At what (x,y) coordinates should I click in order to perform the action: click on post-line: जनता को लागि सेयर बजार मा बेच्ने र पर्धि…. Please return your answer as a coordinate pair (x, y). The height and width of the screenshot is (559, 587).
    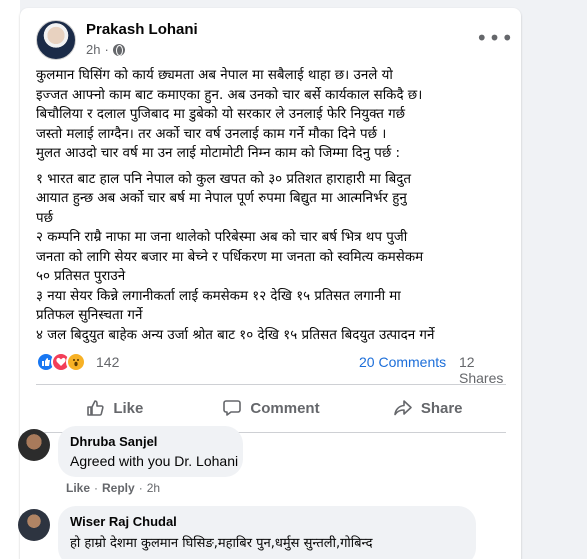
    Looking at the image, I should click on (230, 257).